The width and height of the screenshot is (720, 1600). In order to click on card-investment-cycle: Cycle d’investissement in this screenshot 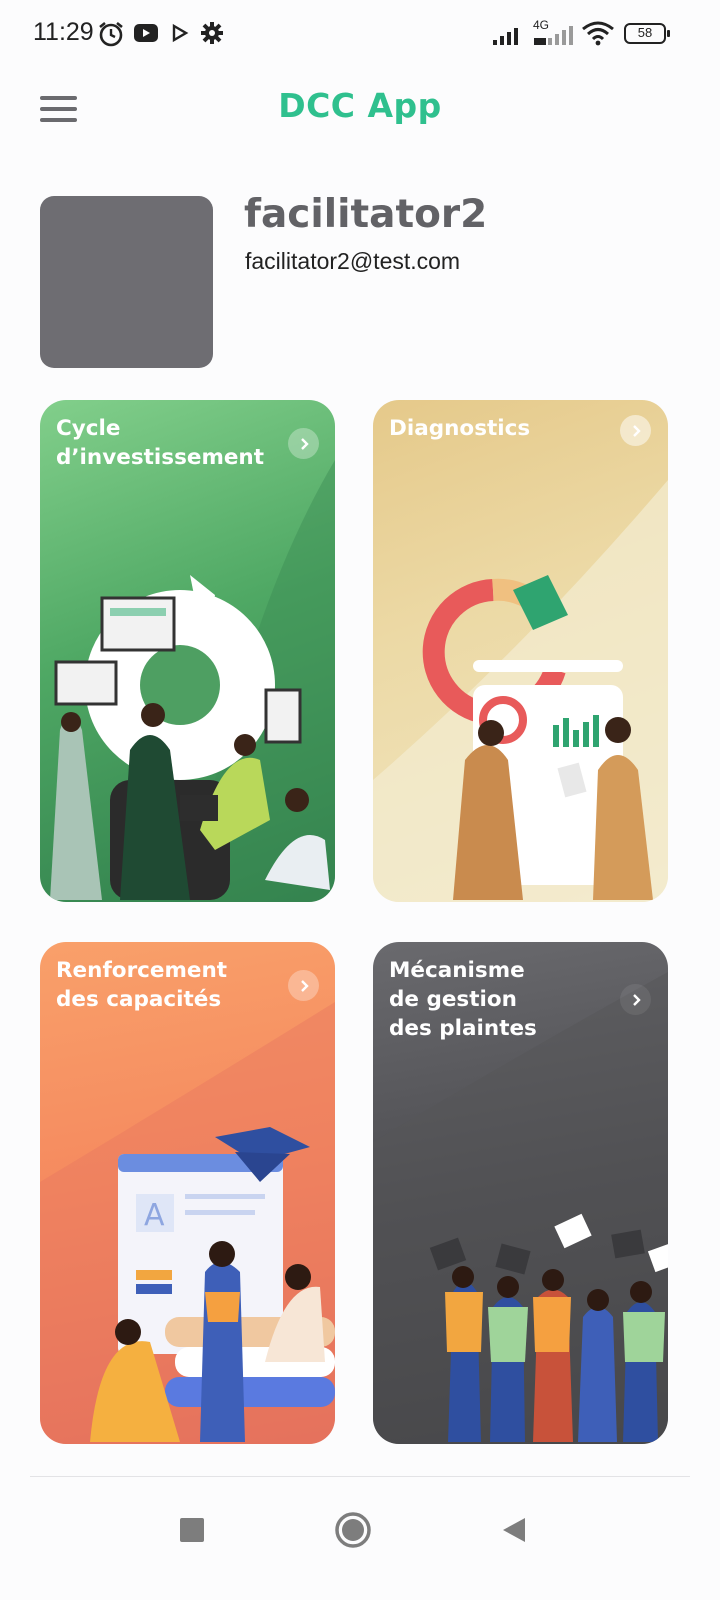, I will do `click(187, 651)`.